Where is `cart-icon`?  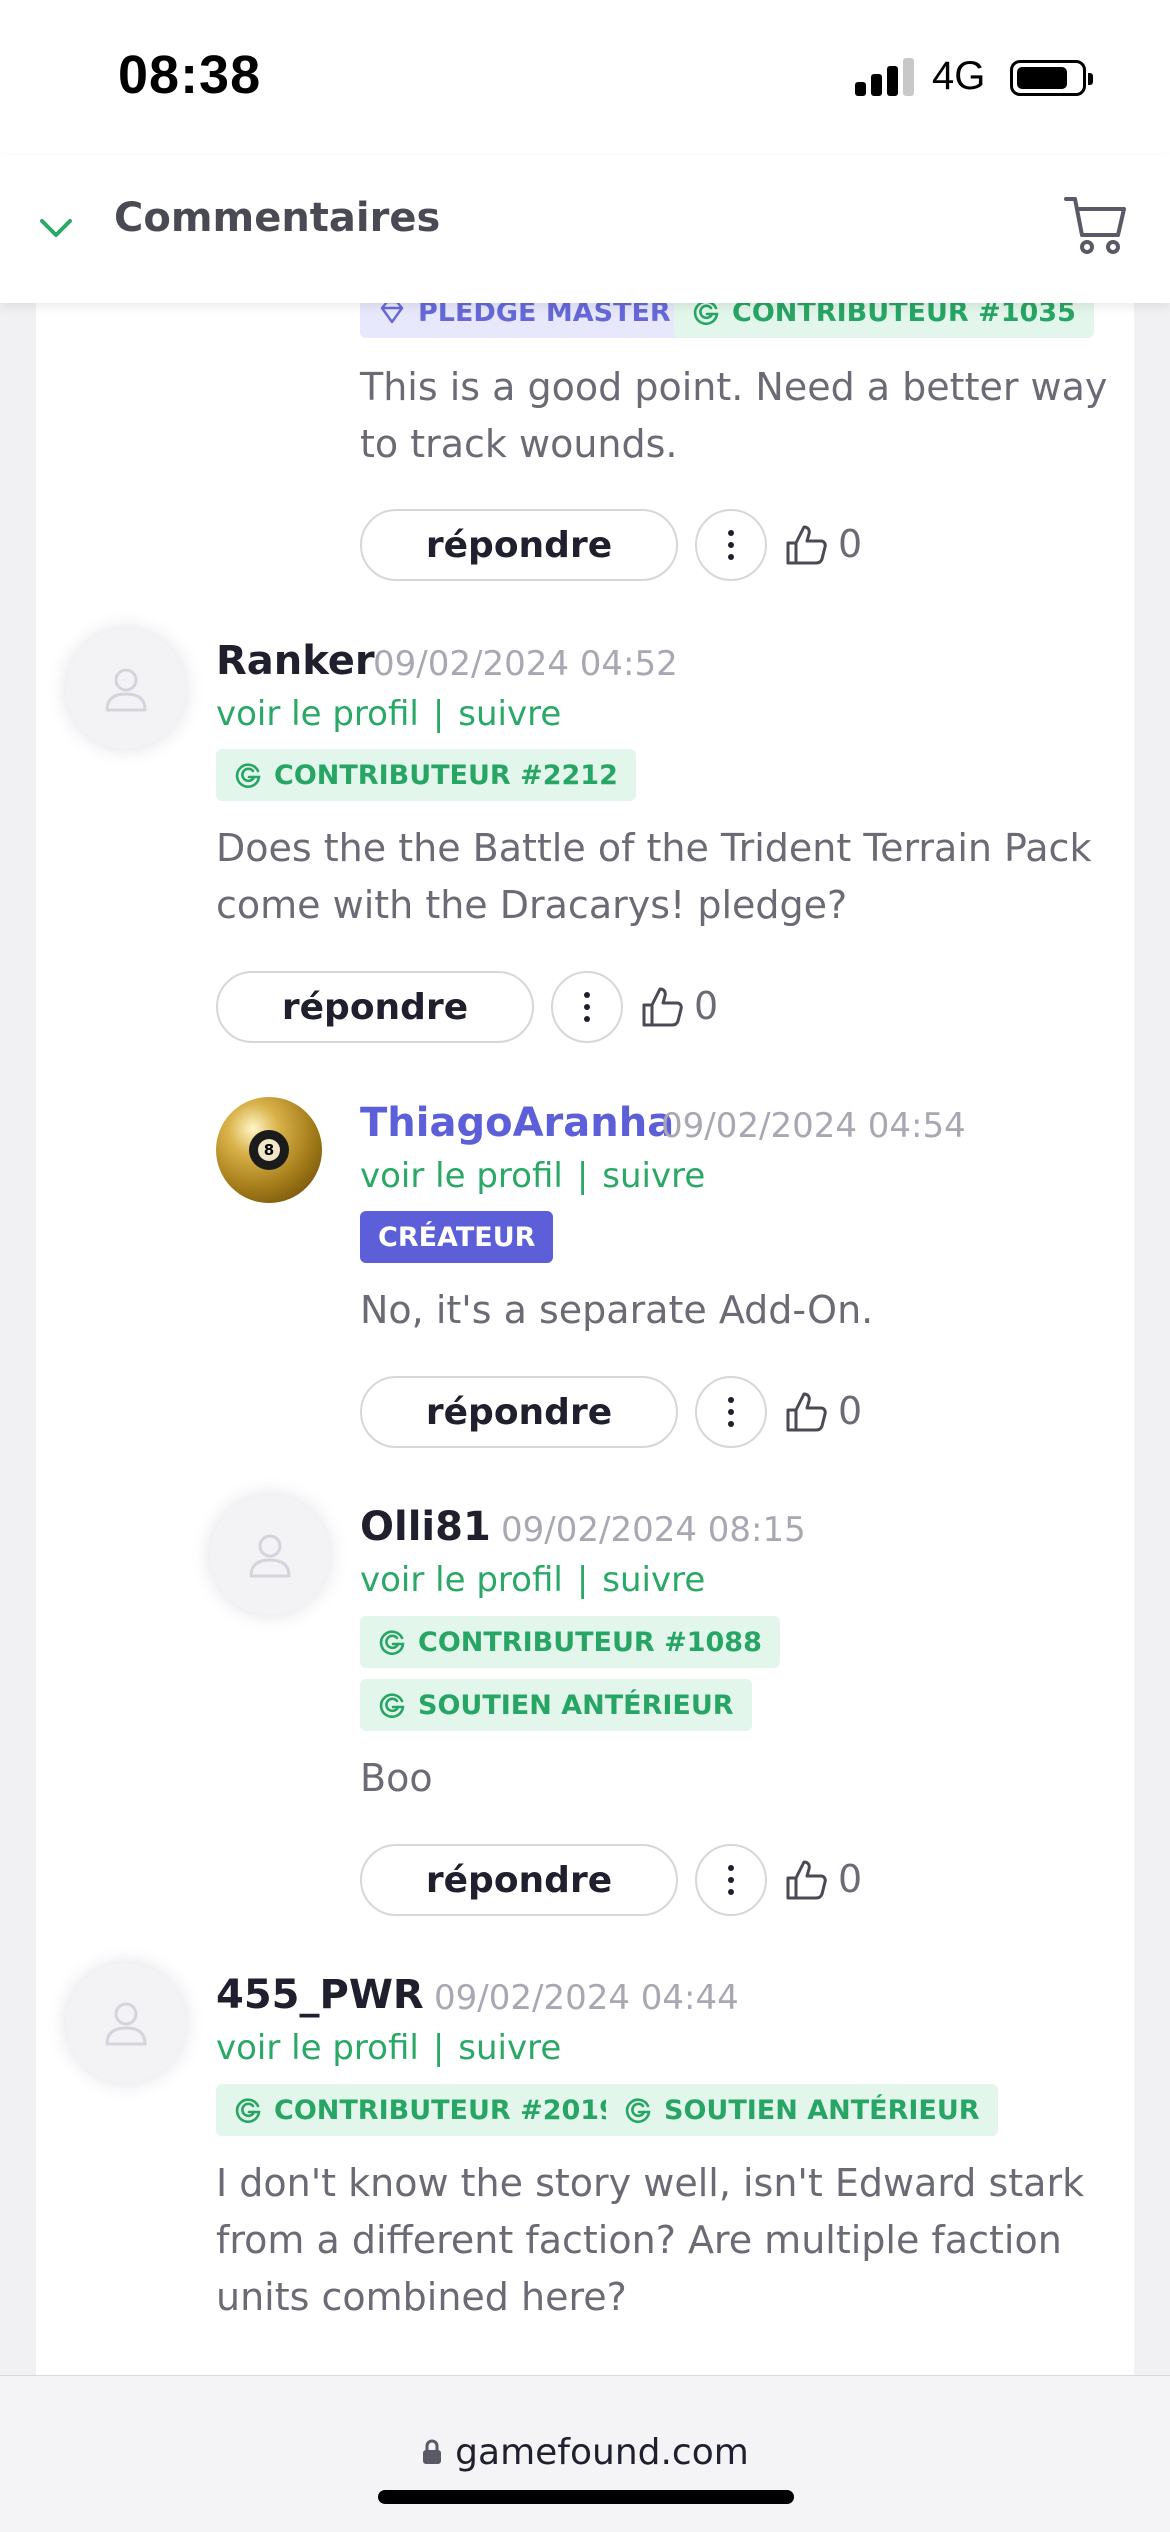 cart-icon is located at coordinates (1096, 225).